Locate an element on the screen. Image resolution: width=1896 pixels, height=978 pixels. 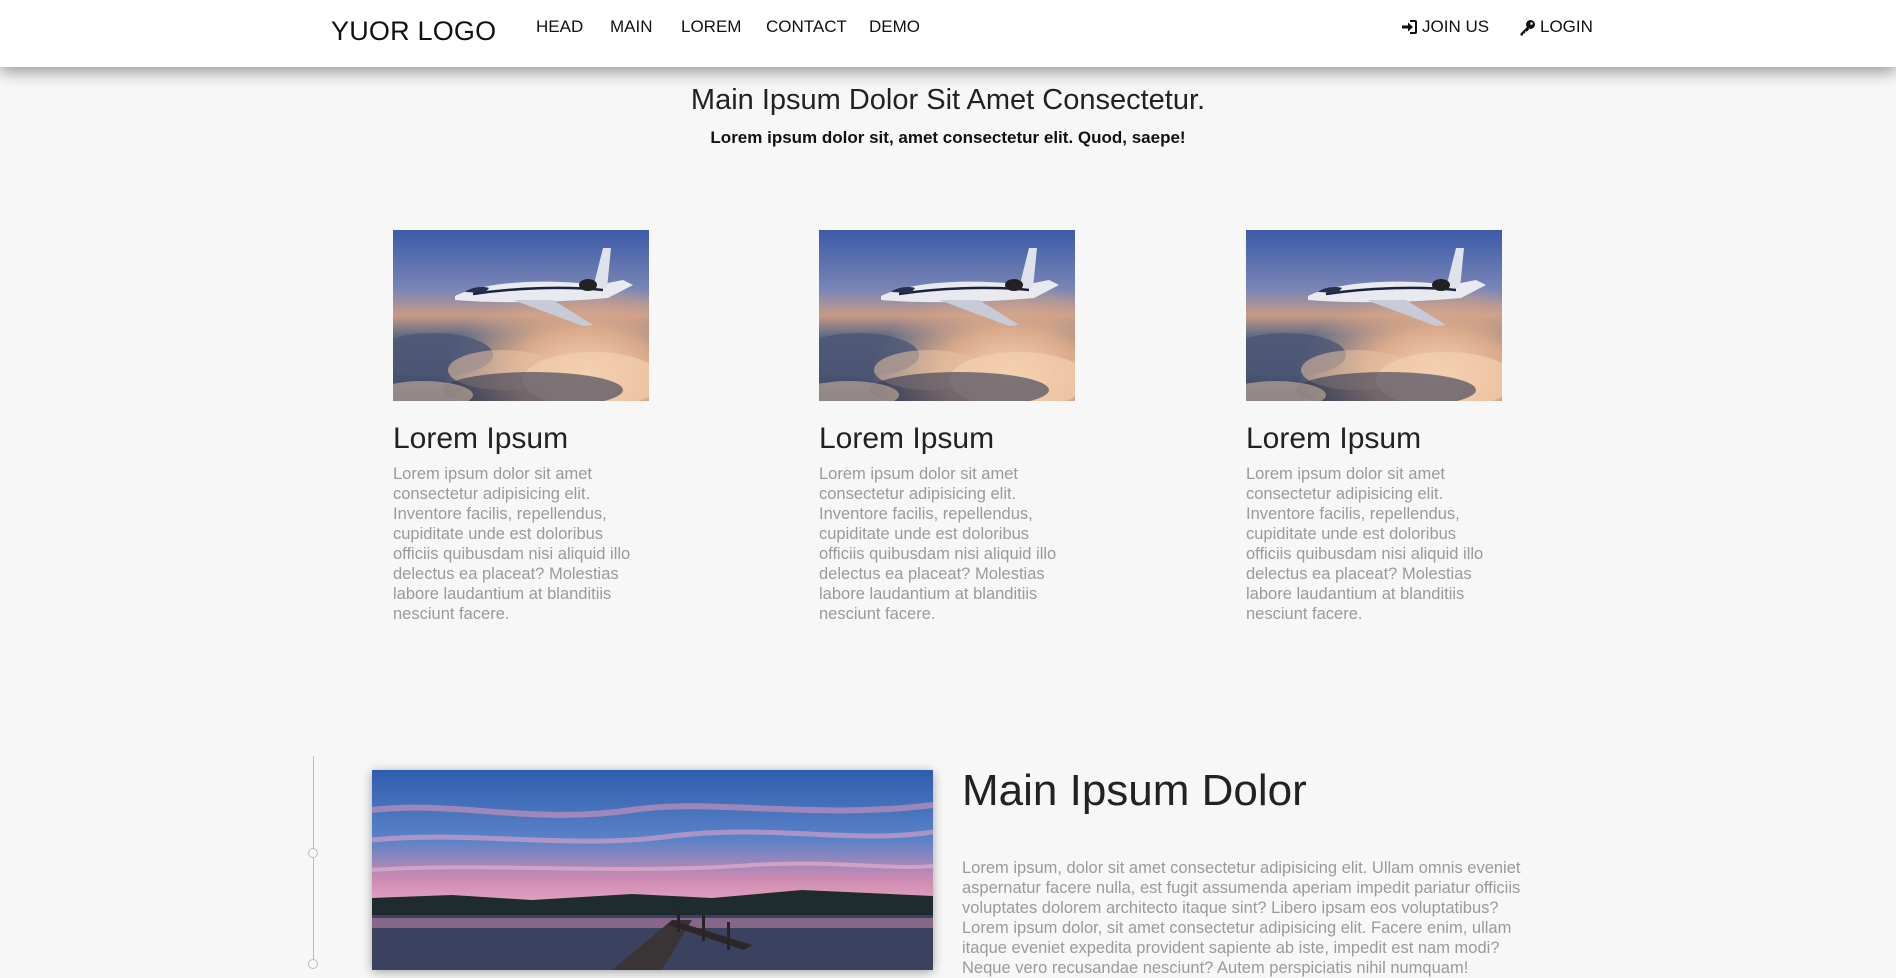
nav-item-head: HEAD is located at coordinates (559, 27).